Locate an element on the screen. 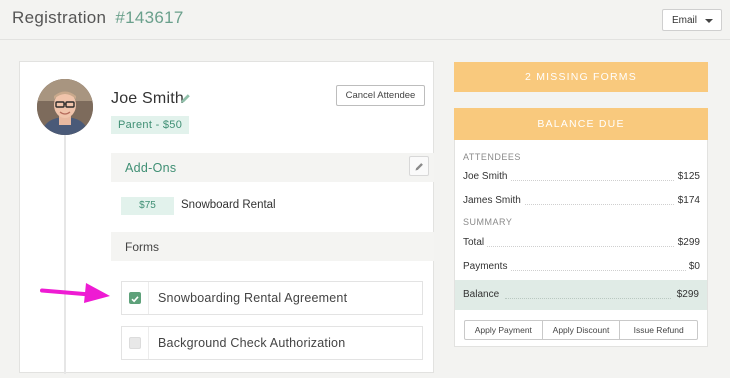 Image resolution: width=730 pixels, height=378 pixels. role-badge: Parent - $50 is located at coordinates (150, 125).